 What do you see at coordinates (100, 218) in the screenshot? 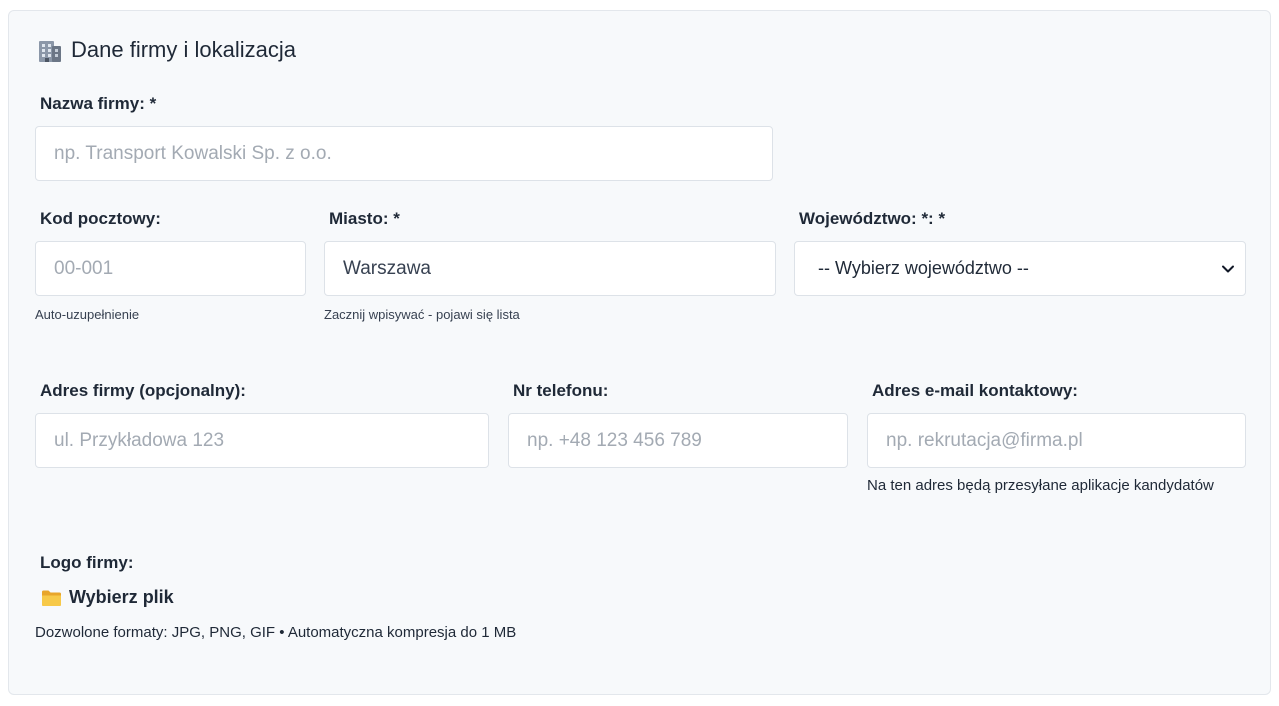
I see `postal-code-label: Kod pocztowy:` at bounding box center [100, 218].